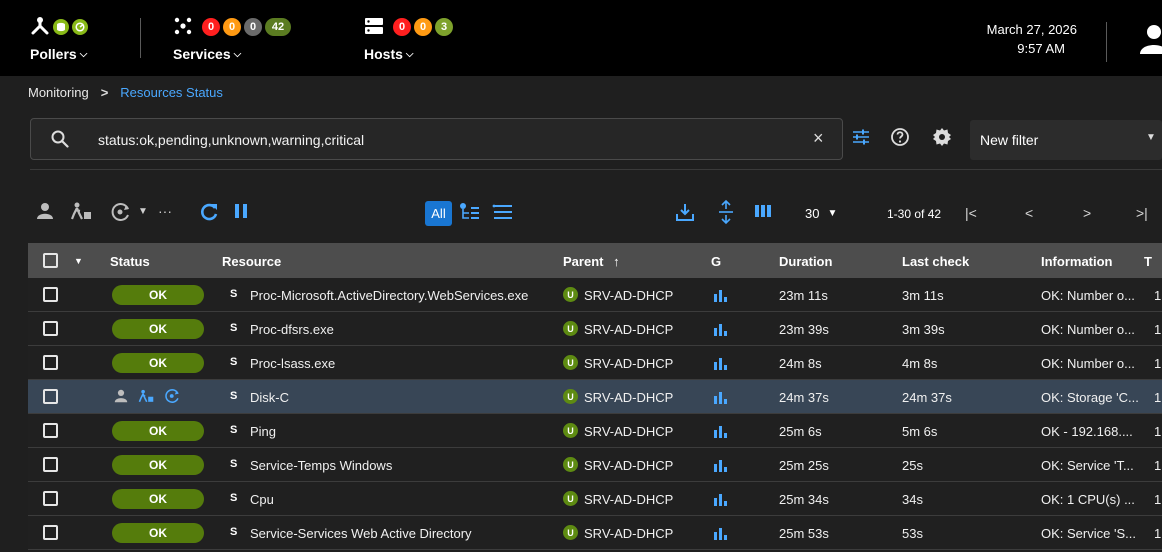  I want to click on filter-select: New filter ▼, so click(1066, 140).